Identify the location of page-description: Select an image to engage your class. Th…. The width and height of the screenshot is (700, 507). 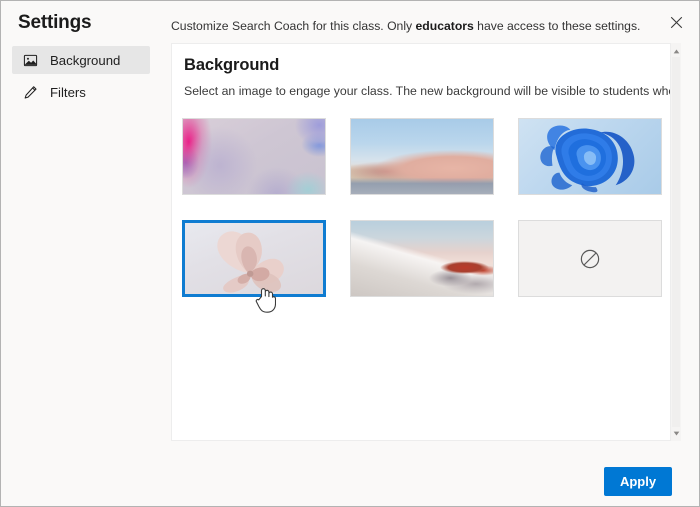
(432, 91).